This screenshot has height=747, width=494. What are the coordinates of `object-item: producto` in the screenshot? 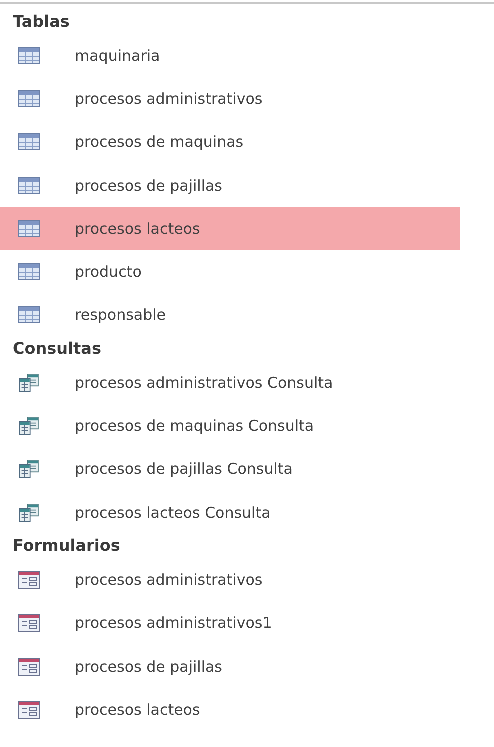 It's located at (230, 272).